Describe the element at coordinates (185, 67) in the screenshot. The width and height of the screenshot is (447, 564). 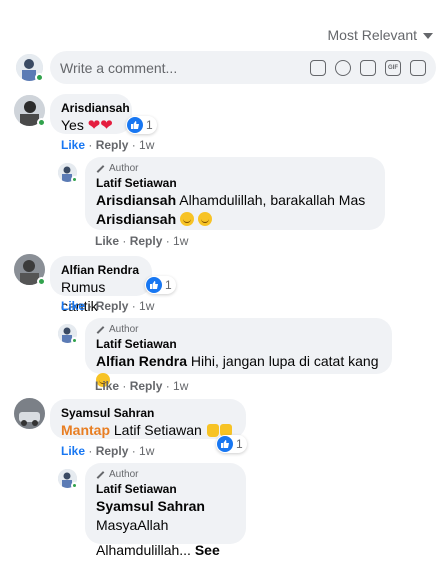
I see `comment-input` at that location.